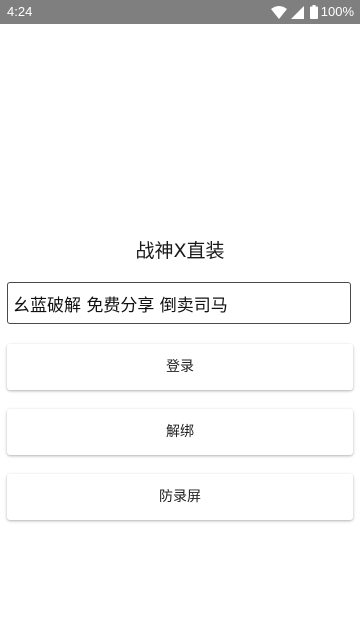 The height and width of the screenshot is (638, 360). What do you see at coordinates (20, 11) in the screenshot?
I see `status-time: 4:24` at bounding box center [20, 11].